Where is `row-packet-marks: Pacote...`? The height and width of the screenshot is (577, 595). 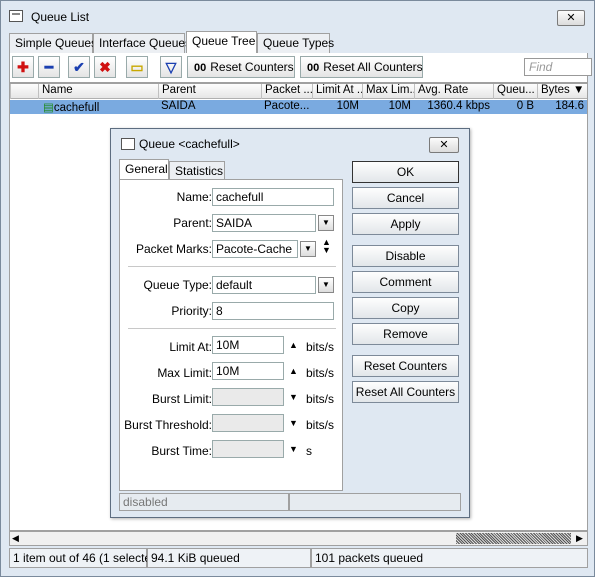 row-packet-marks: Pacote... is located at coordinates (287, 106).